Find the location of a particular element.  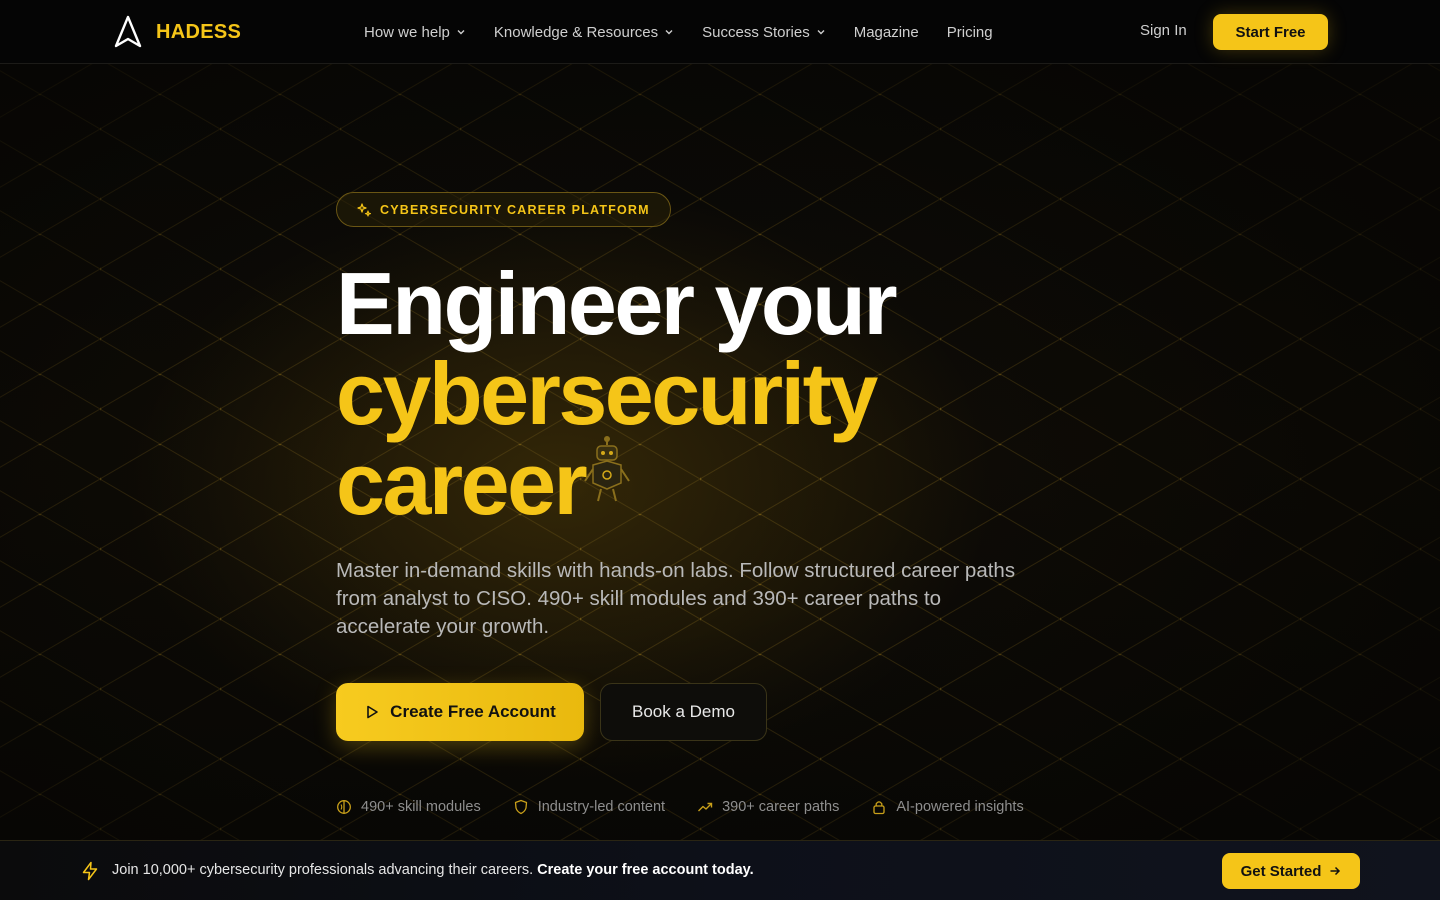

lightning-icon is located at coordinates (90, 871).